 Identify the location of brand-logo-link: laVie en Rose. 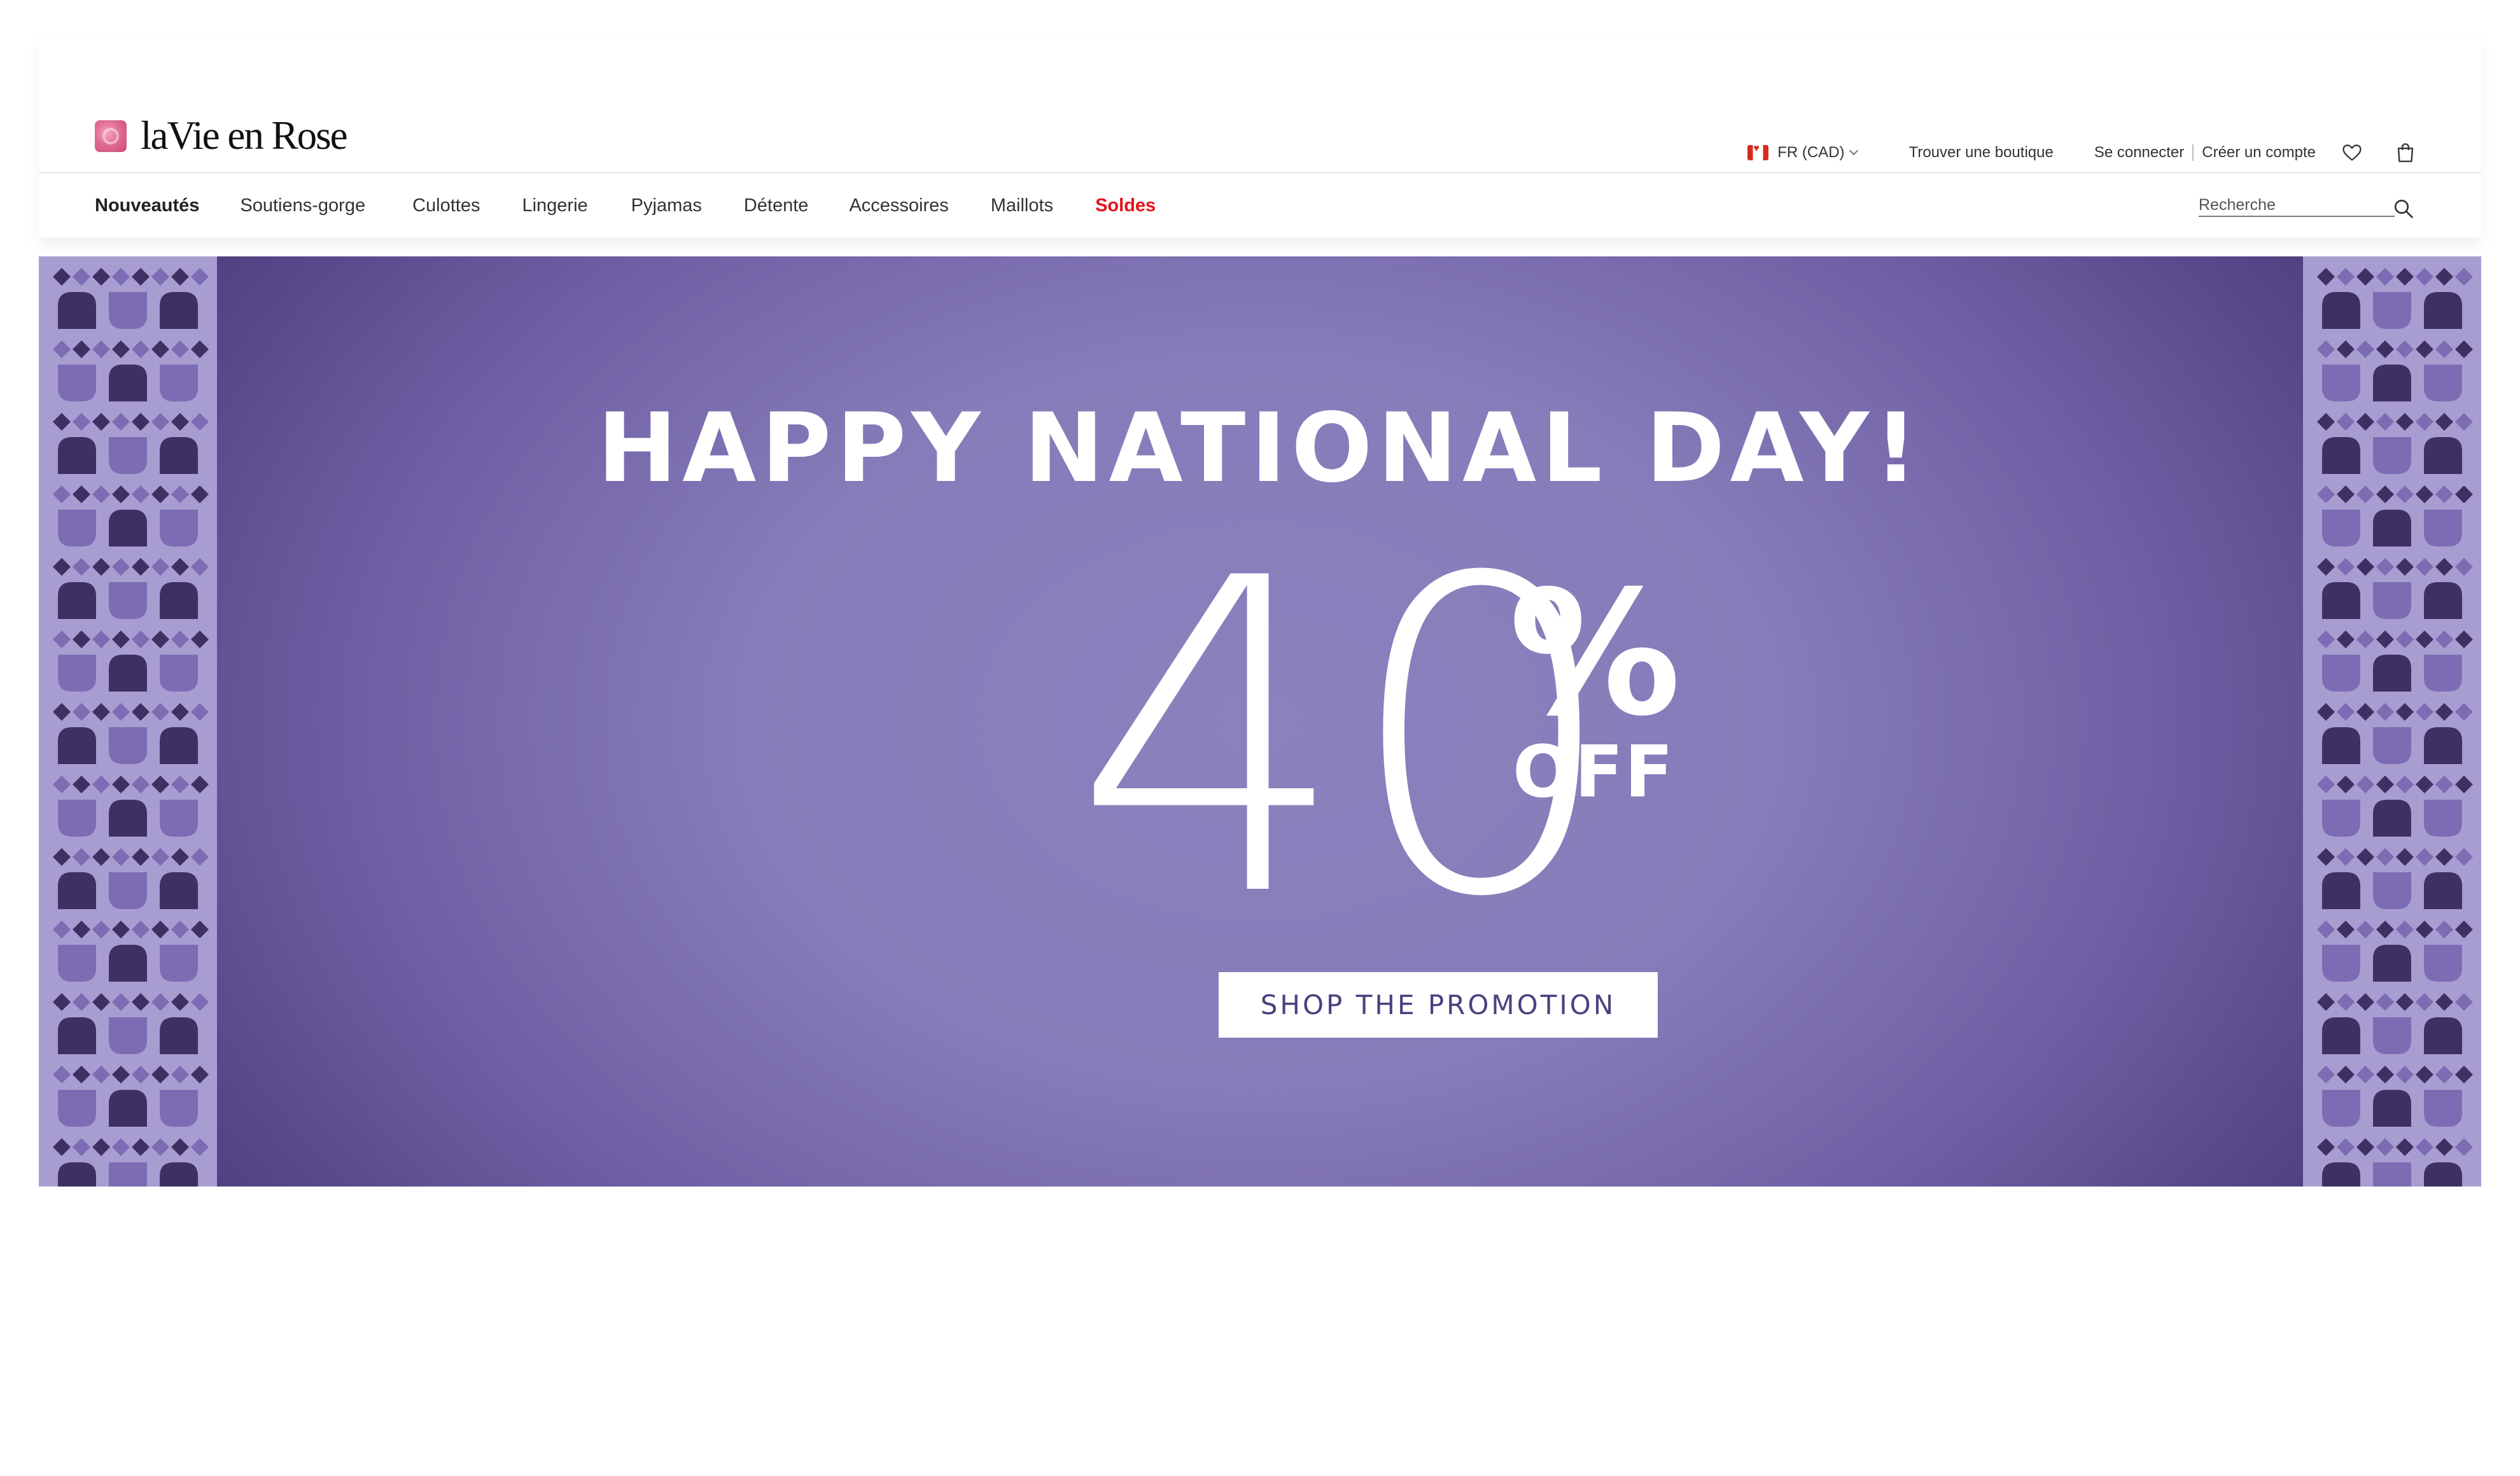
(221, 136).